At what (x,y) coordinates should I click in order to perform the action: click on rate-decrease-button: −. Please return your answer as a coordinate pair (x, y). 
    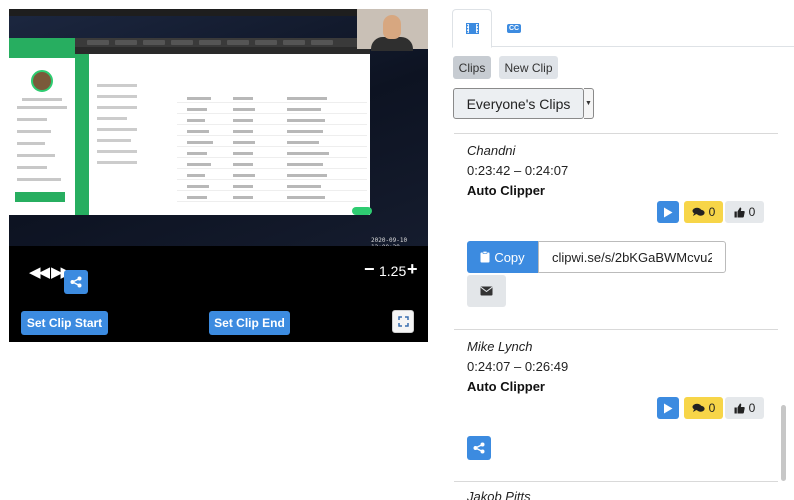
    Looking at the image, I should click on (369, 269).